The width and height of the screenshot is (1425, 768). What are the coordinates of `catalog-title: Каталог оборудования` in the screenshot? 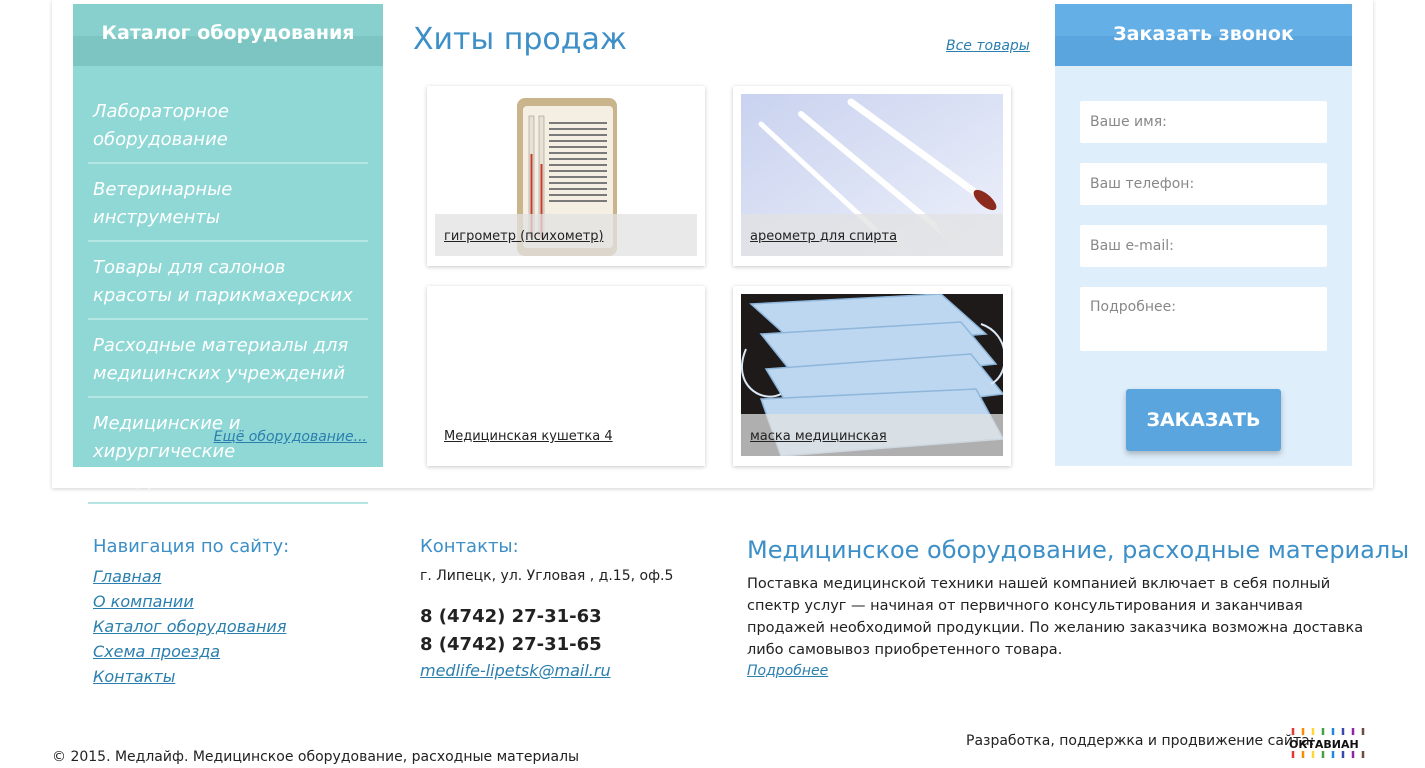 It's located at (228, 33).